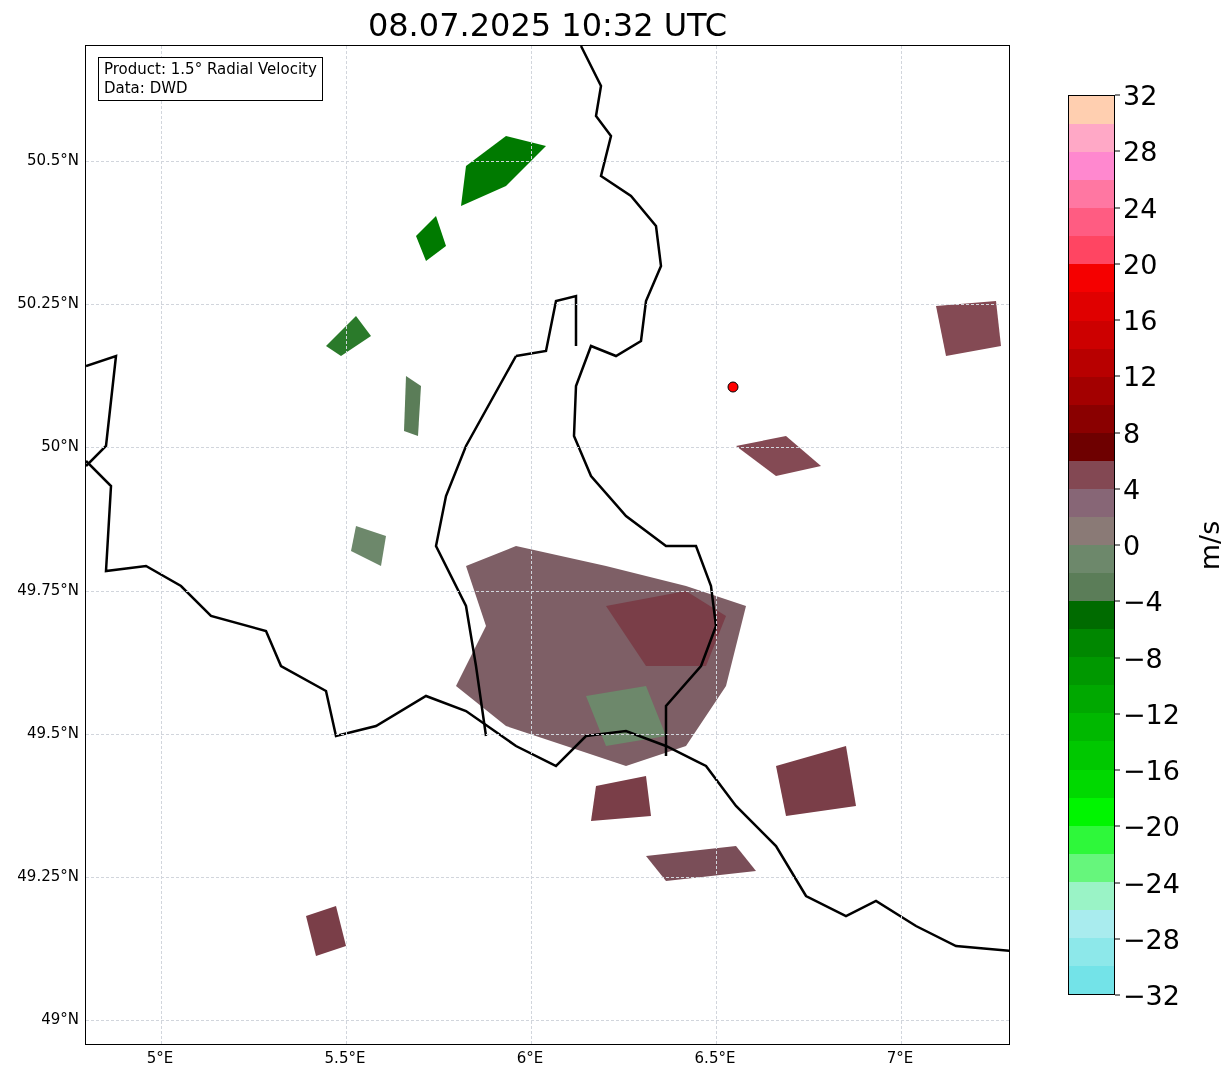 The image size is (1225, 1081). Describe the element at coordinates (1132, 545) in the screenshot. I see `colorbar-tick-label: 0` at that location.